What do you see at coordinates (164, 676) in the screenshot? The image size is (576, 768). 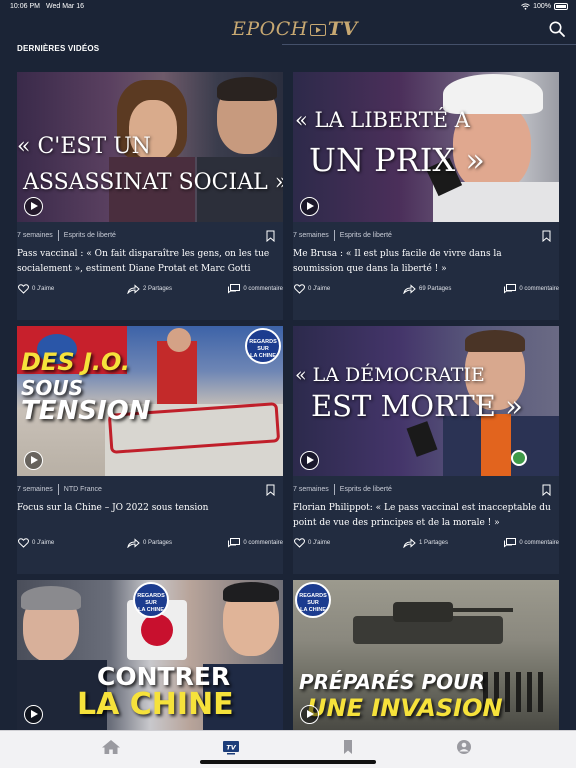 I see `thumb-text-1: CONTRER` at bounding box center [164, 676].